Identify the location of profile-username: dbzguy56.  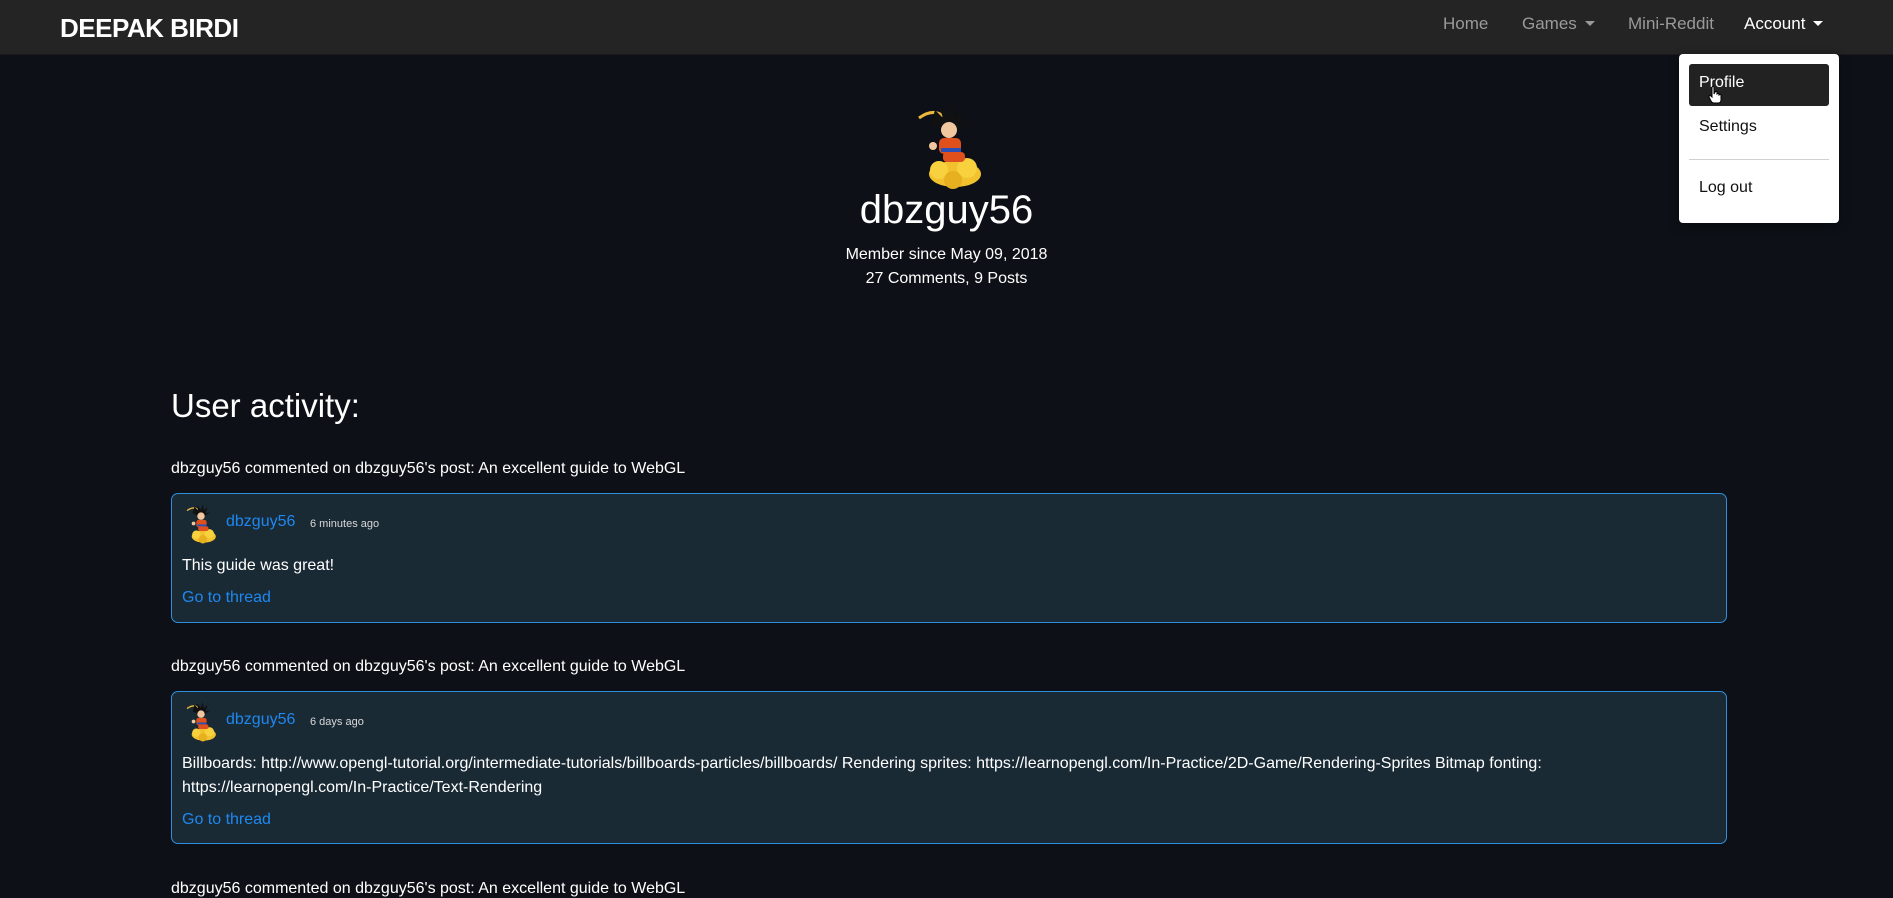
(946, 210).